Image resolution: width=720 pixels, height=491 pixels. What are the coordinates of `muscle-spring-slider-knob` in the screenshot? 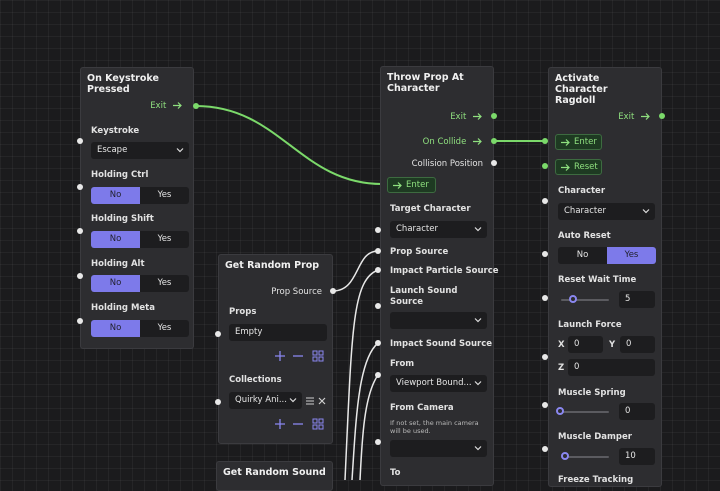 It's located at (560, 411).